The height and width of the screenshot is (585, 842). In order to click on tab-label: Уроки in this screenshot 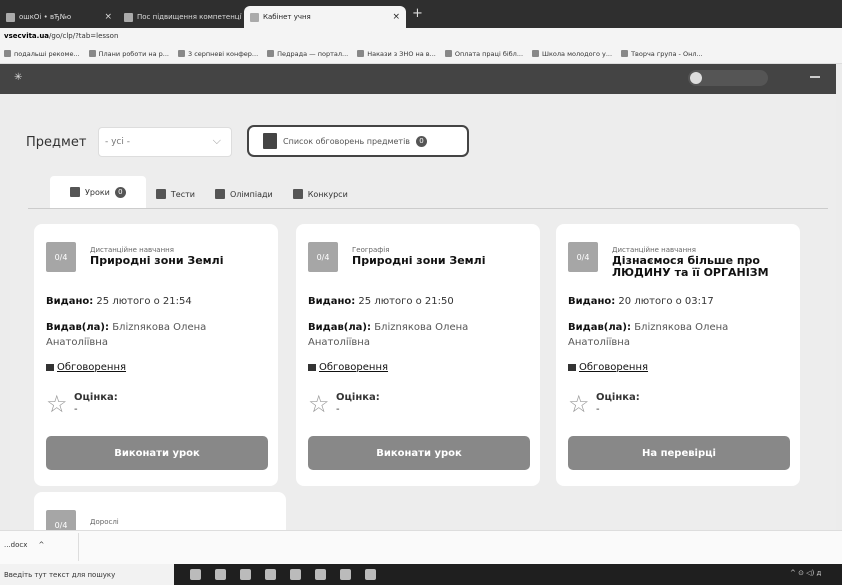, I will do `click(97, 192)`.